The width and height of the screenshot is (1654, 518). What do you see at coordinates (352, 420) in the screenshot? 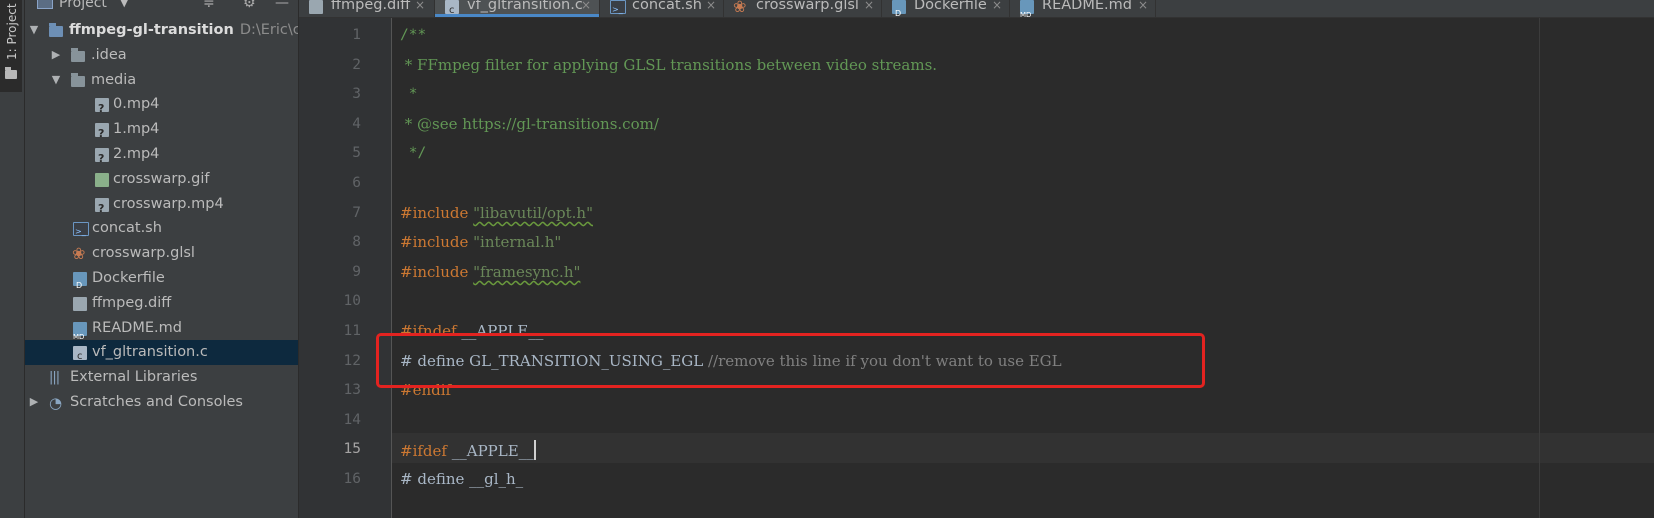
I see `line-number: 14` at bounding box center [352, 420].